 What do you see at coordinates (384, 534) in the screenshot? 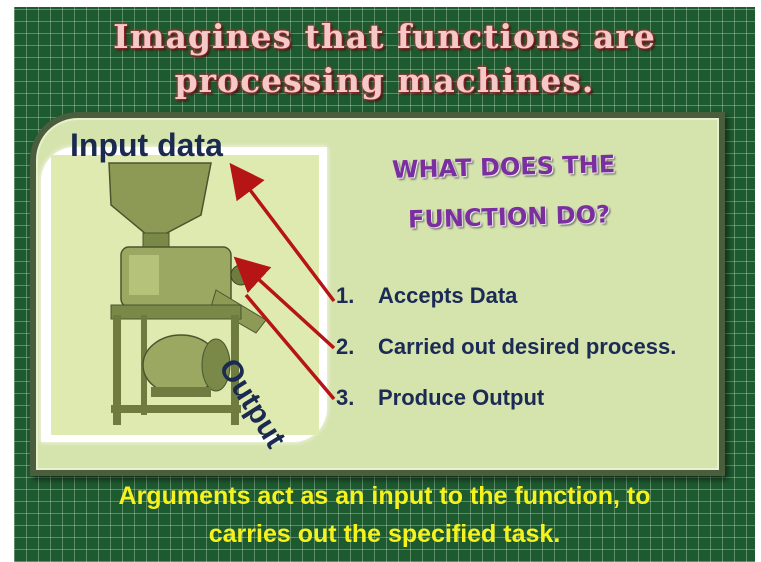
I see `footer-line-2: carries out the specified task.` at bounding box center [384, 534].